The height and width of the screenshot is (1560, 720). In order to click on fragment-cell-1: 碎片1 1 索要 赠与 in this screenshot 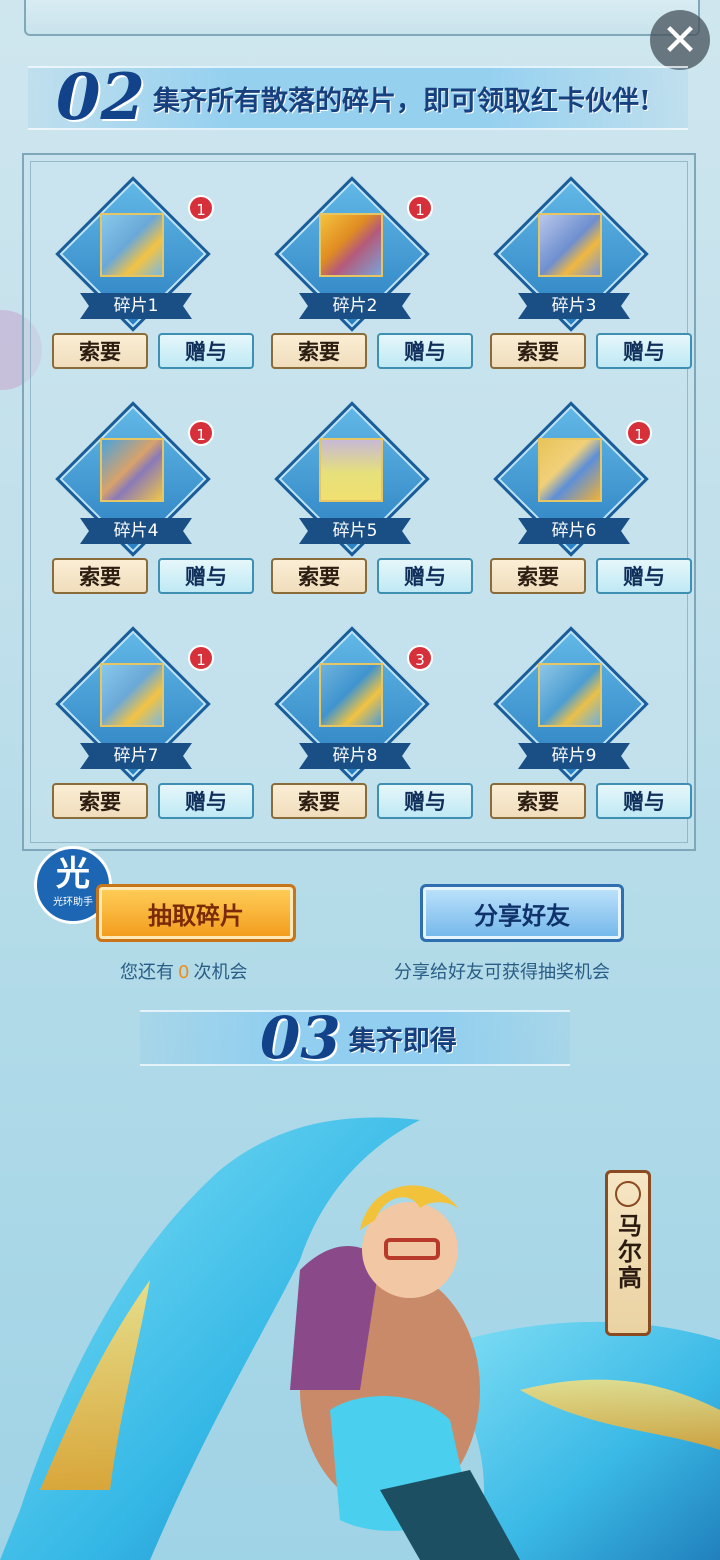, I will do `click(145, 279)`.